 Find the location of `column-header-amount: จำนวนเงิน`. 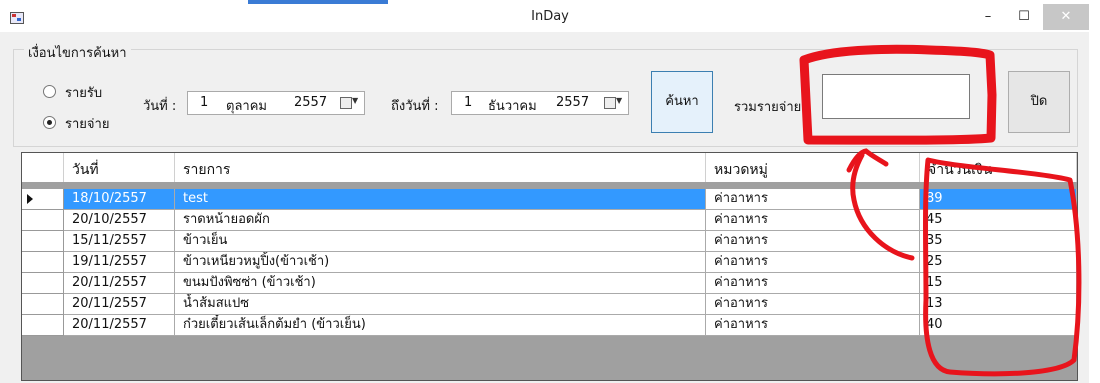

column-header-amount: จำนวนเงิน is located at coordinates (998, 167).